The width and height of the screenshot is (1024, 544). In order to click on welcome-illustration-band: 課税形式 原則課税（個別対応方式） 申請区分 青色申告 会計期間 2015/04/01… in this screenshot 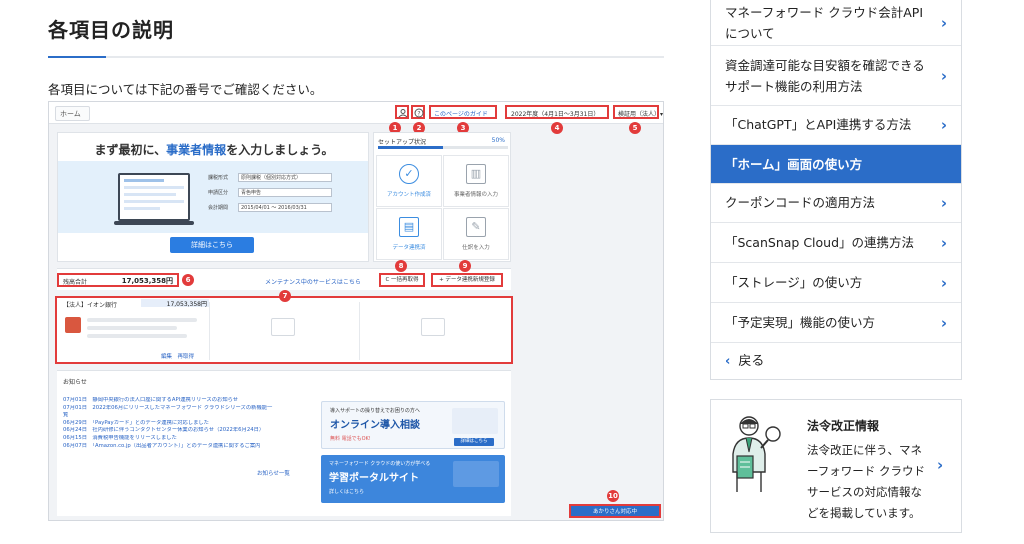, I will do `click(213, 197)`.